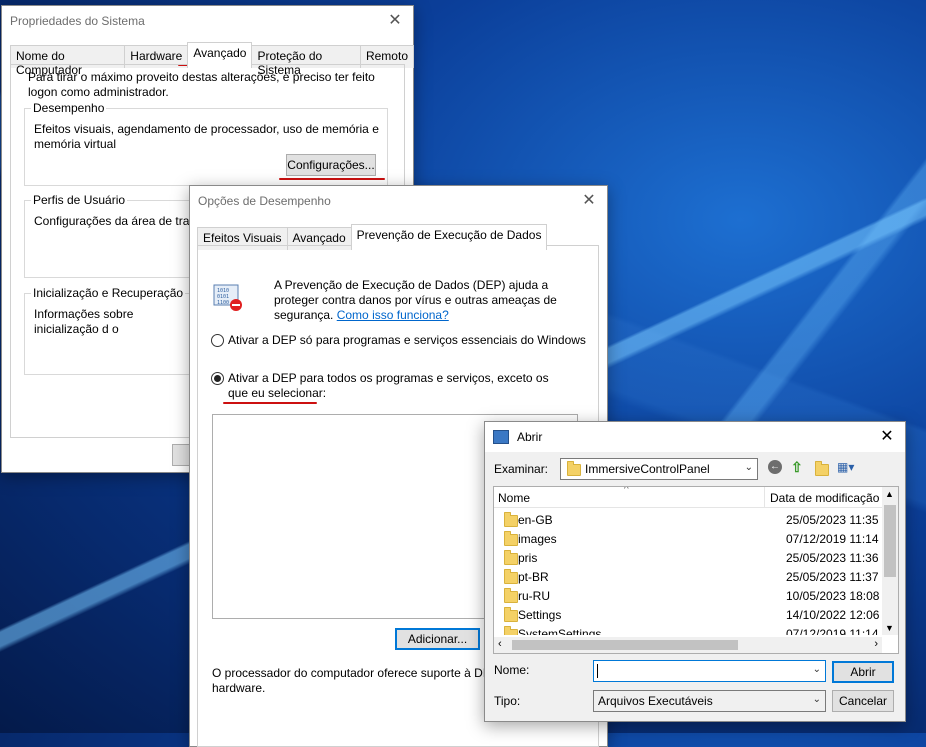 This screenshot has width=926, height=747. What do you see at coordinates (217, 378) in the screenshot?
I see `dep-all-radio` at bounding box center [217, 378].